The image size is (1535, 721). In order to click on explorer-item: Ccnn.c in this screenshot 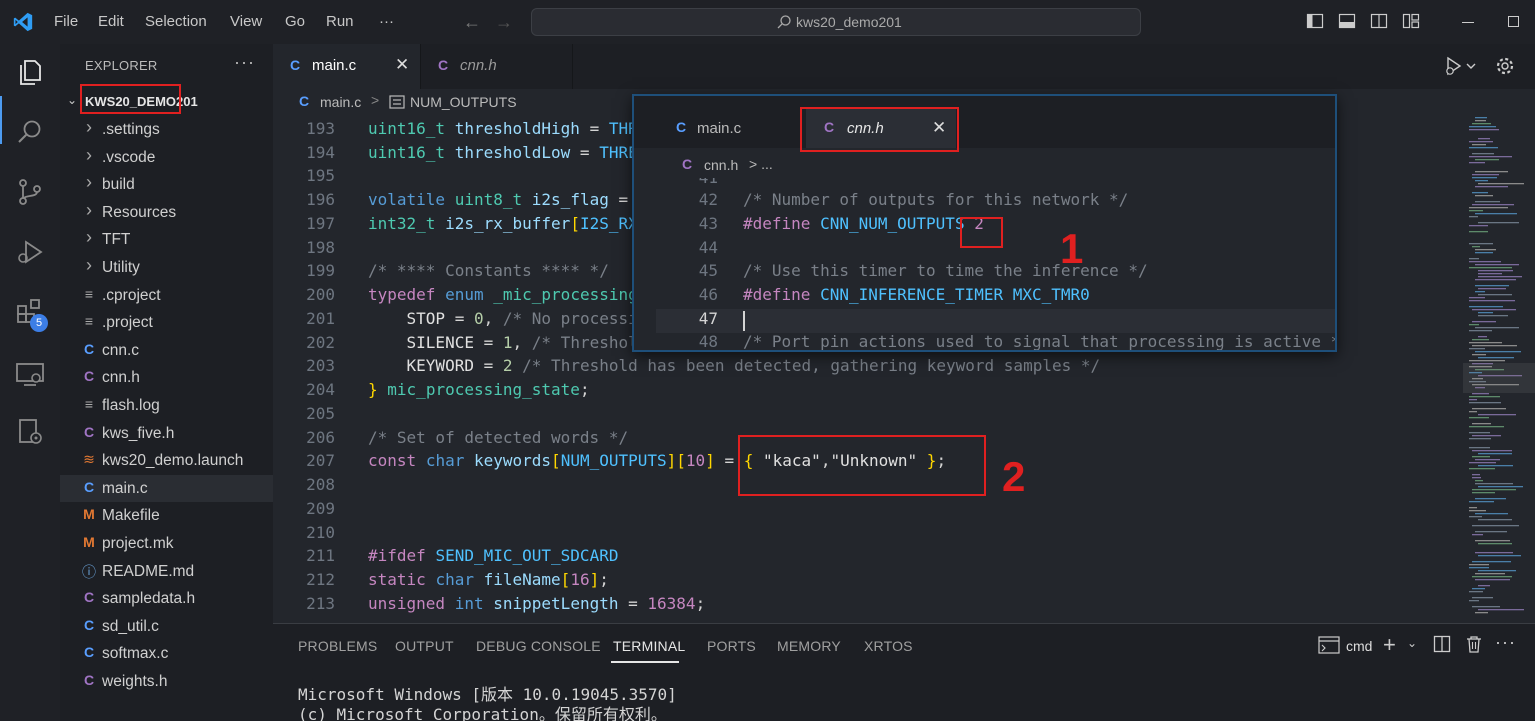, I will do `click(166, 350)`.